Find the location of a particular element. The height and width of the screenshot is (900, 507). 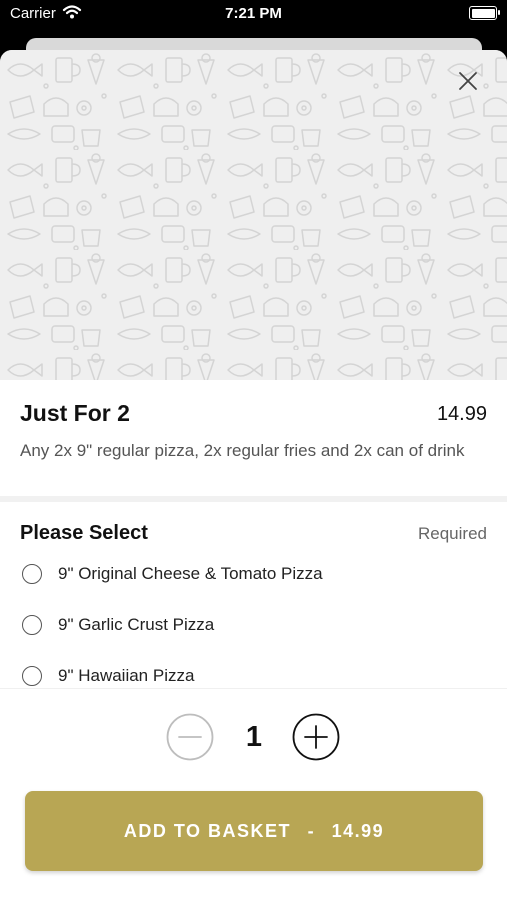

status-time: 7:21 PM is located at coordinates (253, 13).